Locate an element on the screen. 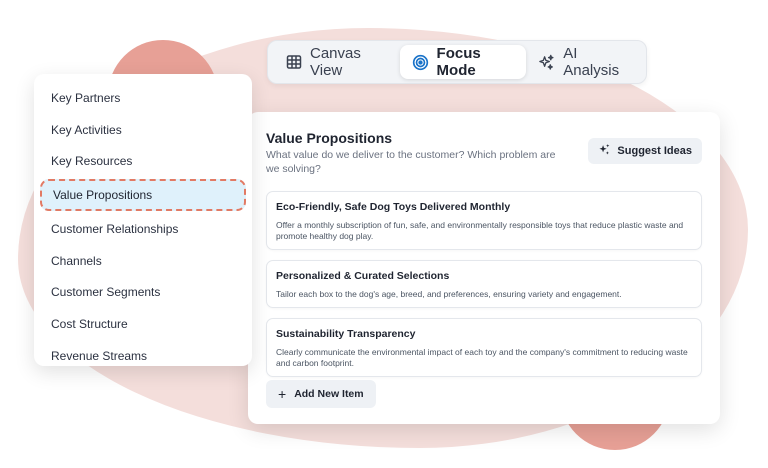 Image resolution: width=768 pixels, height=468 pixels. sidebar-item-key-activities: Key Activities is located at coordinates (143, 130).